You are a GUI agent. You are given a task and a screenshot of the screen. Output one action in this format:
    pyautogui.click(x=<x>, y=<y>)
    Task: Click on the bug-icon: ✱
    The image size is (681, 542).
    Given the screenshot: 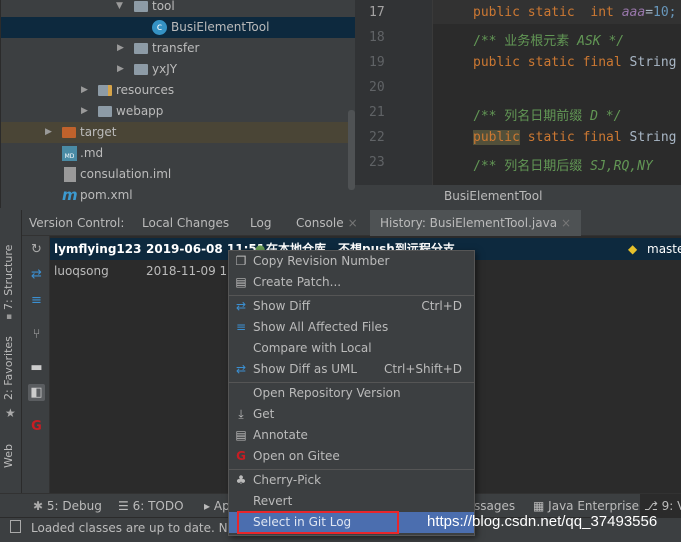 What is the action you would take?
    pyautogui.click(x=38, y=506)
    